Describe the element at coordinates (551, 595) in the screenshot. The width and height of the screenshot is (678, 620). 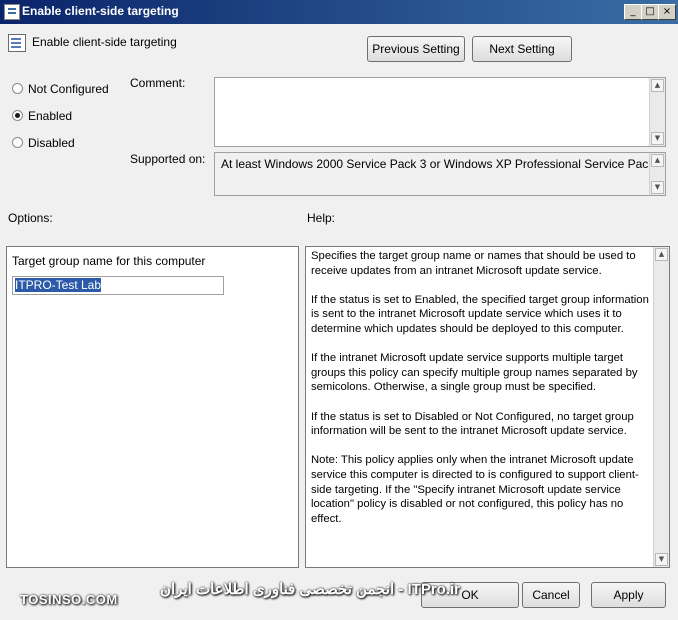
I see `cancel-button: Cancel` at that location.